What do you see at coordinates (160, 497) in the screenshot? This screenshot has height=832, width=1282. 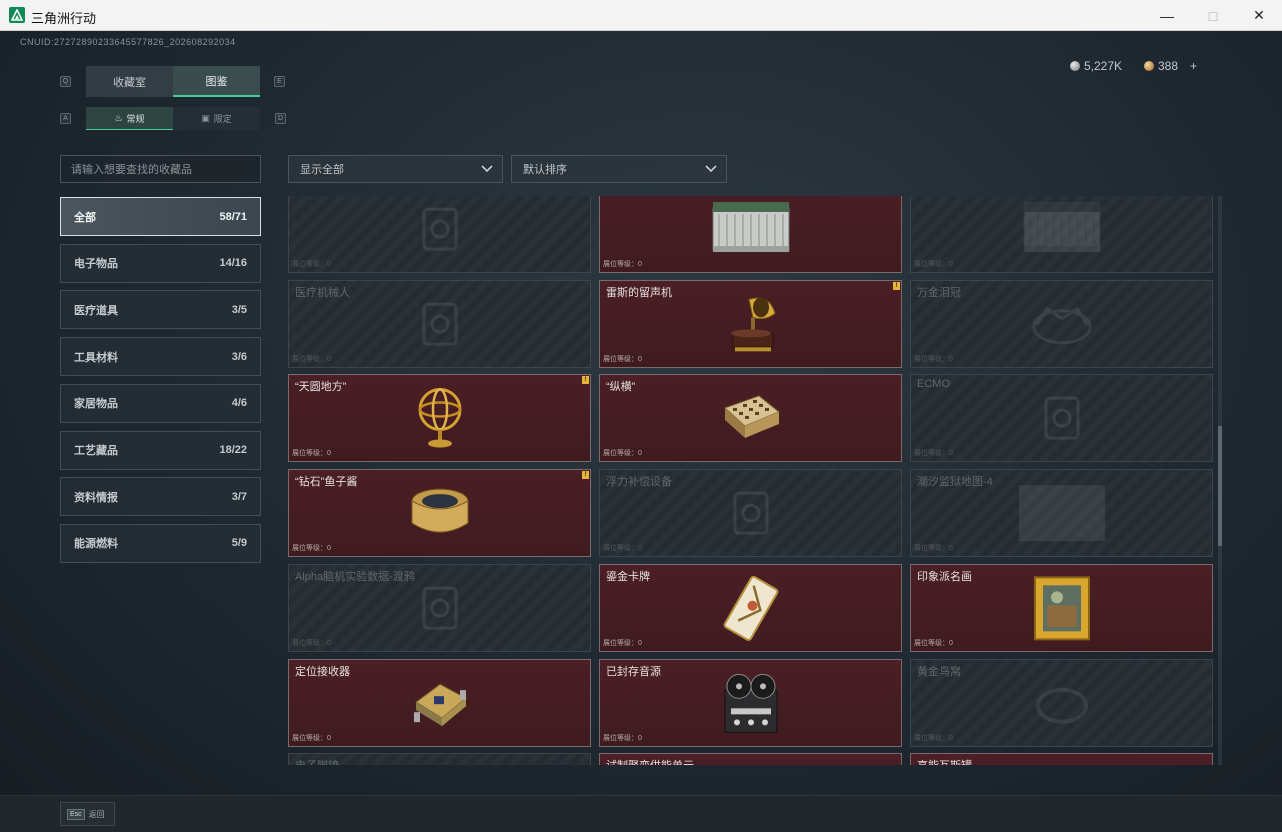 I see `category-item: 资料情报 3/7` at bounding box center [160, 497].